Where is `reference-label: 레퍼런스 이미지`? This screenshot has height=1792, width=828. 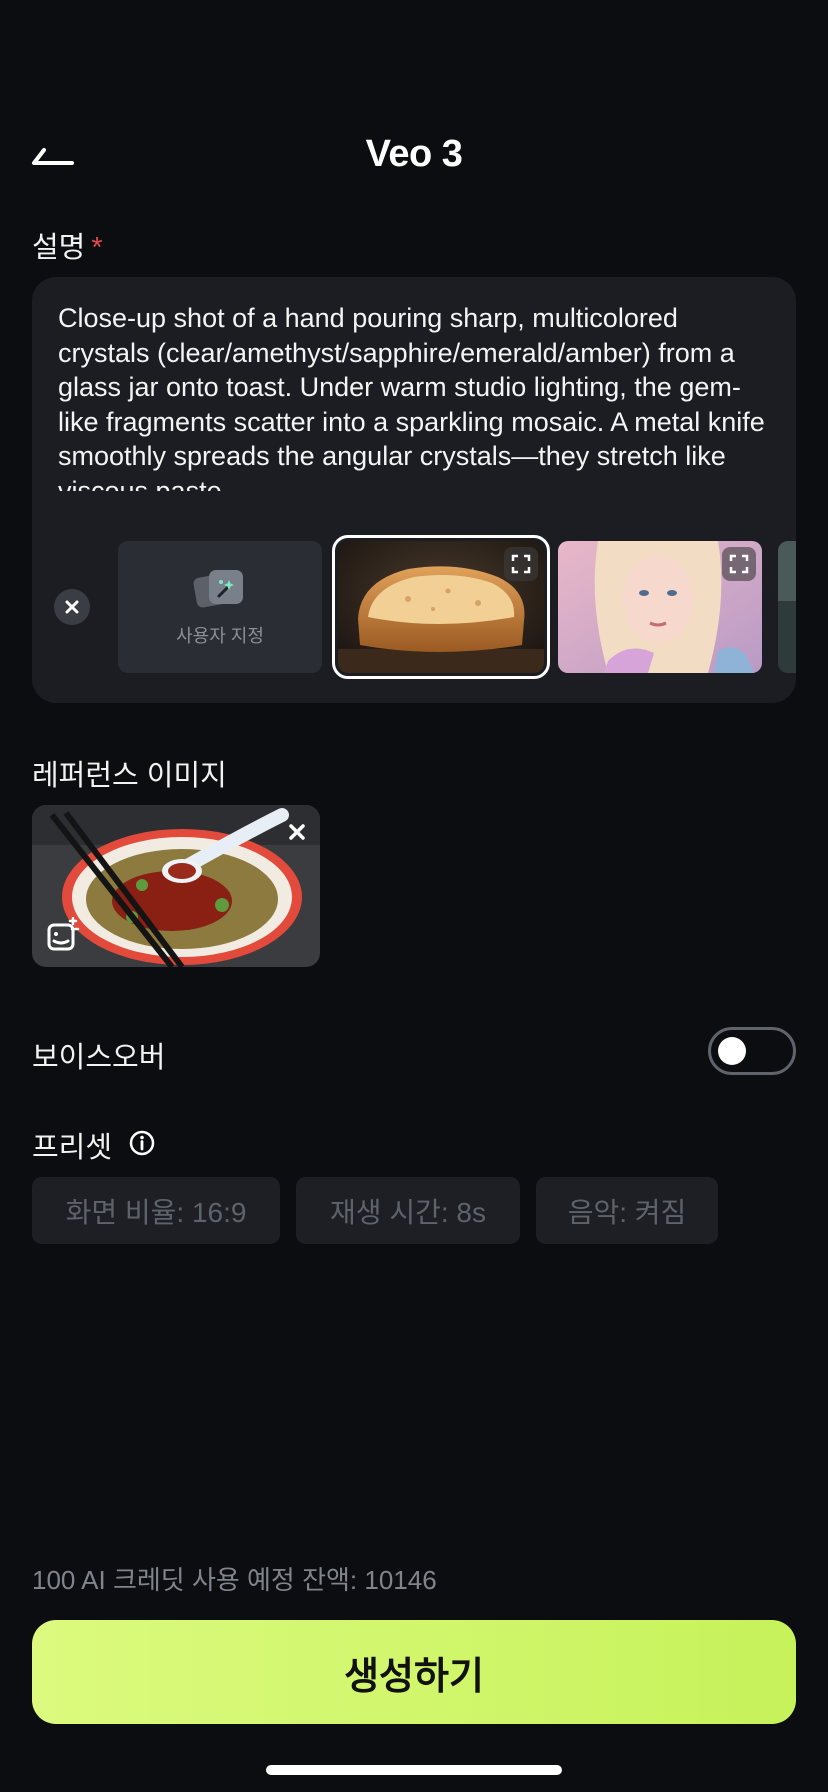
reference-label: 레퍼런스 이미지 is located at coordinates (129, 776).